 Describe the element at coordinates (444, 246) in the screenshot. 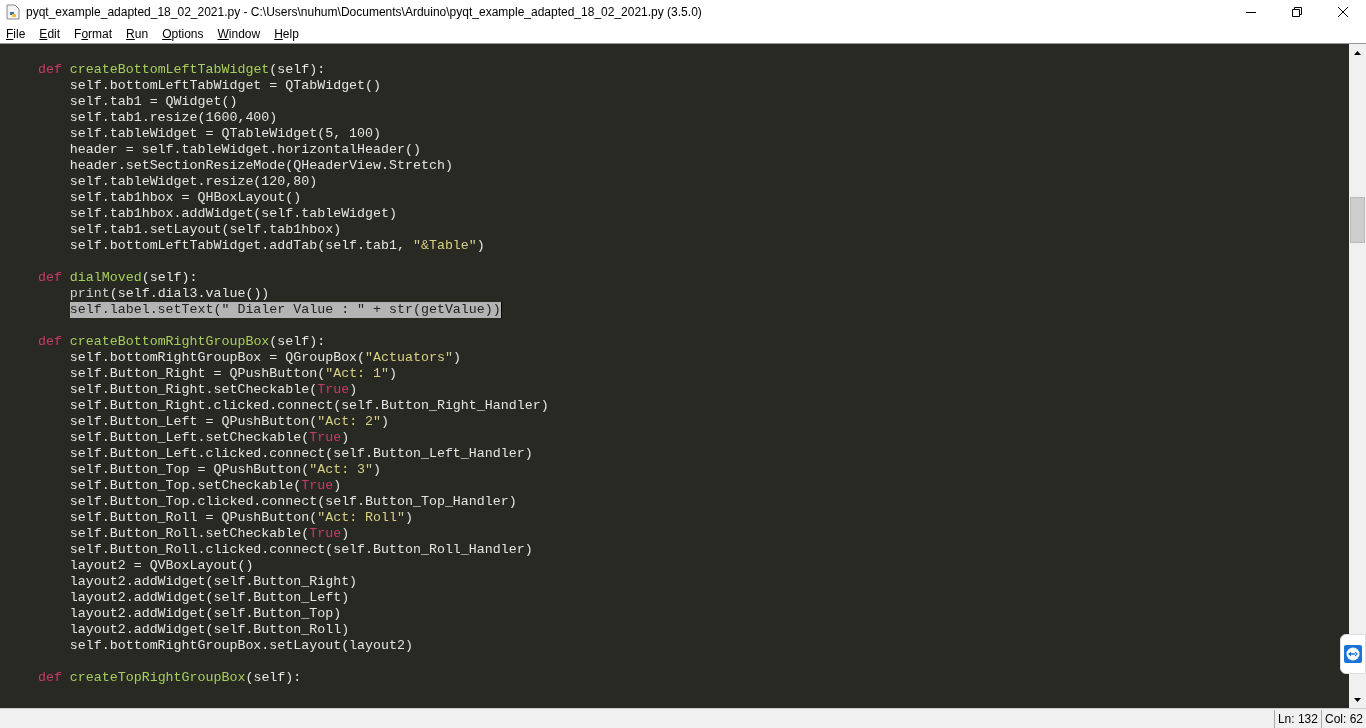

I see `string-literal: "&Table"` at that location.